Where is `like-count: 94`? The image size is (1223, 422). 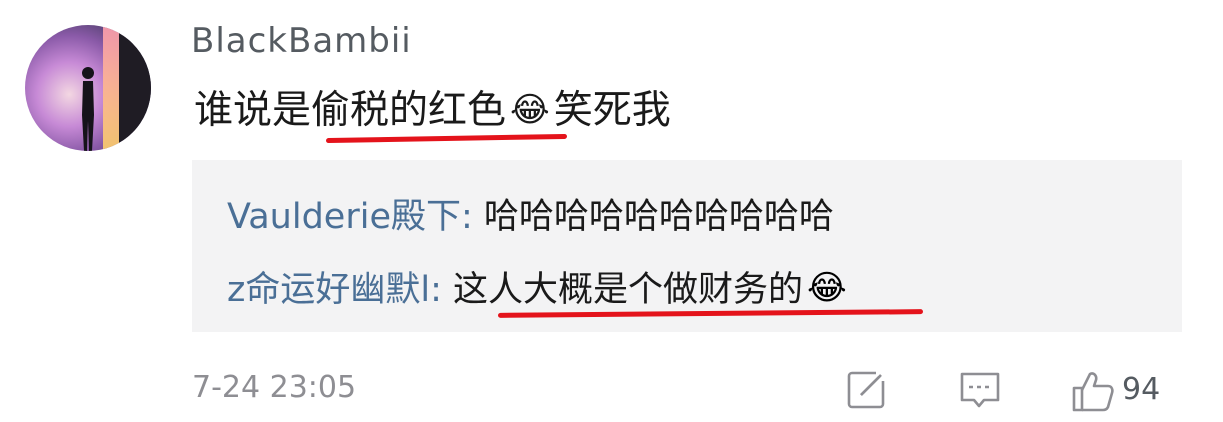 like-count: 94 is located at coordinates (1141, 389).